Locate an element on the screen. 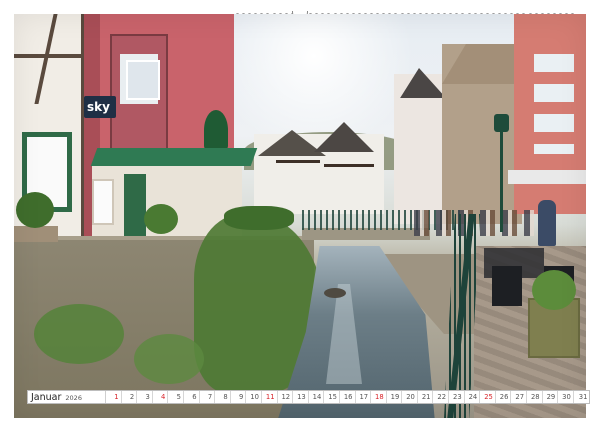 This screenshot has width=600, height=432. day-cell: 16 is located at coordinates (348, 397).